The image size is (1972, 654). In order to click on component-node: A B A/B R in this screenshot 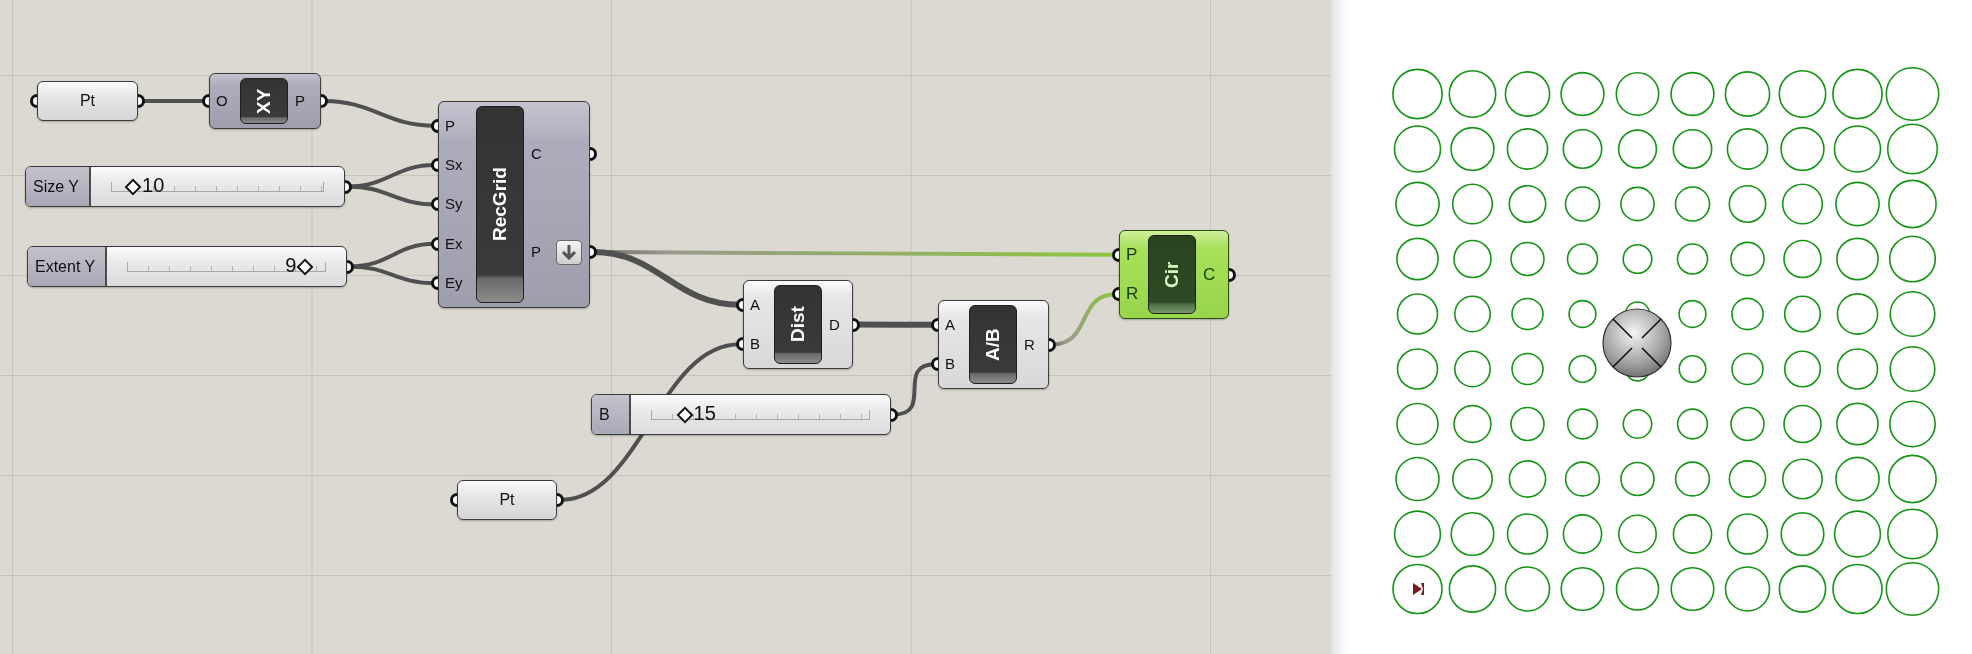, I will do `click(993, 344)`.